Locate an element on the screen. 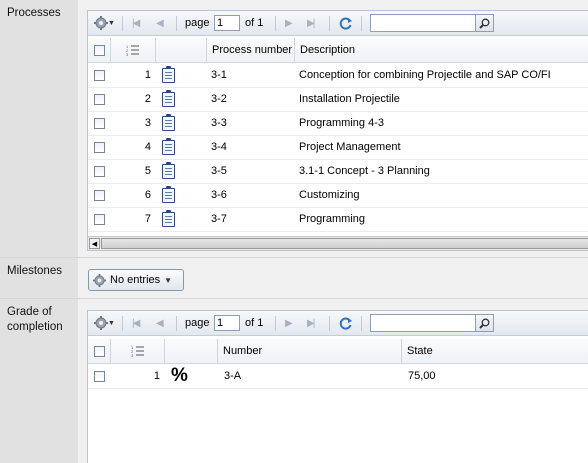 This screenshot has width=588, height=463. table-row: 6 3-6 Customizing is located at coordinates (338, 195).